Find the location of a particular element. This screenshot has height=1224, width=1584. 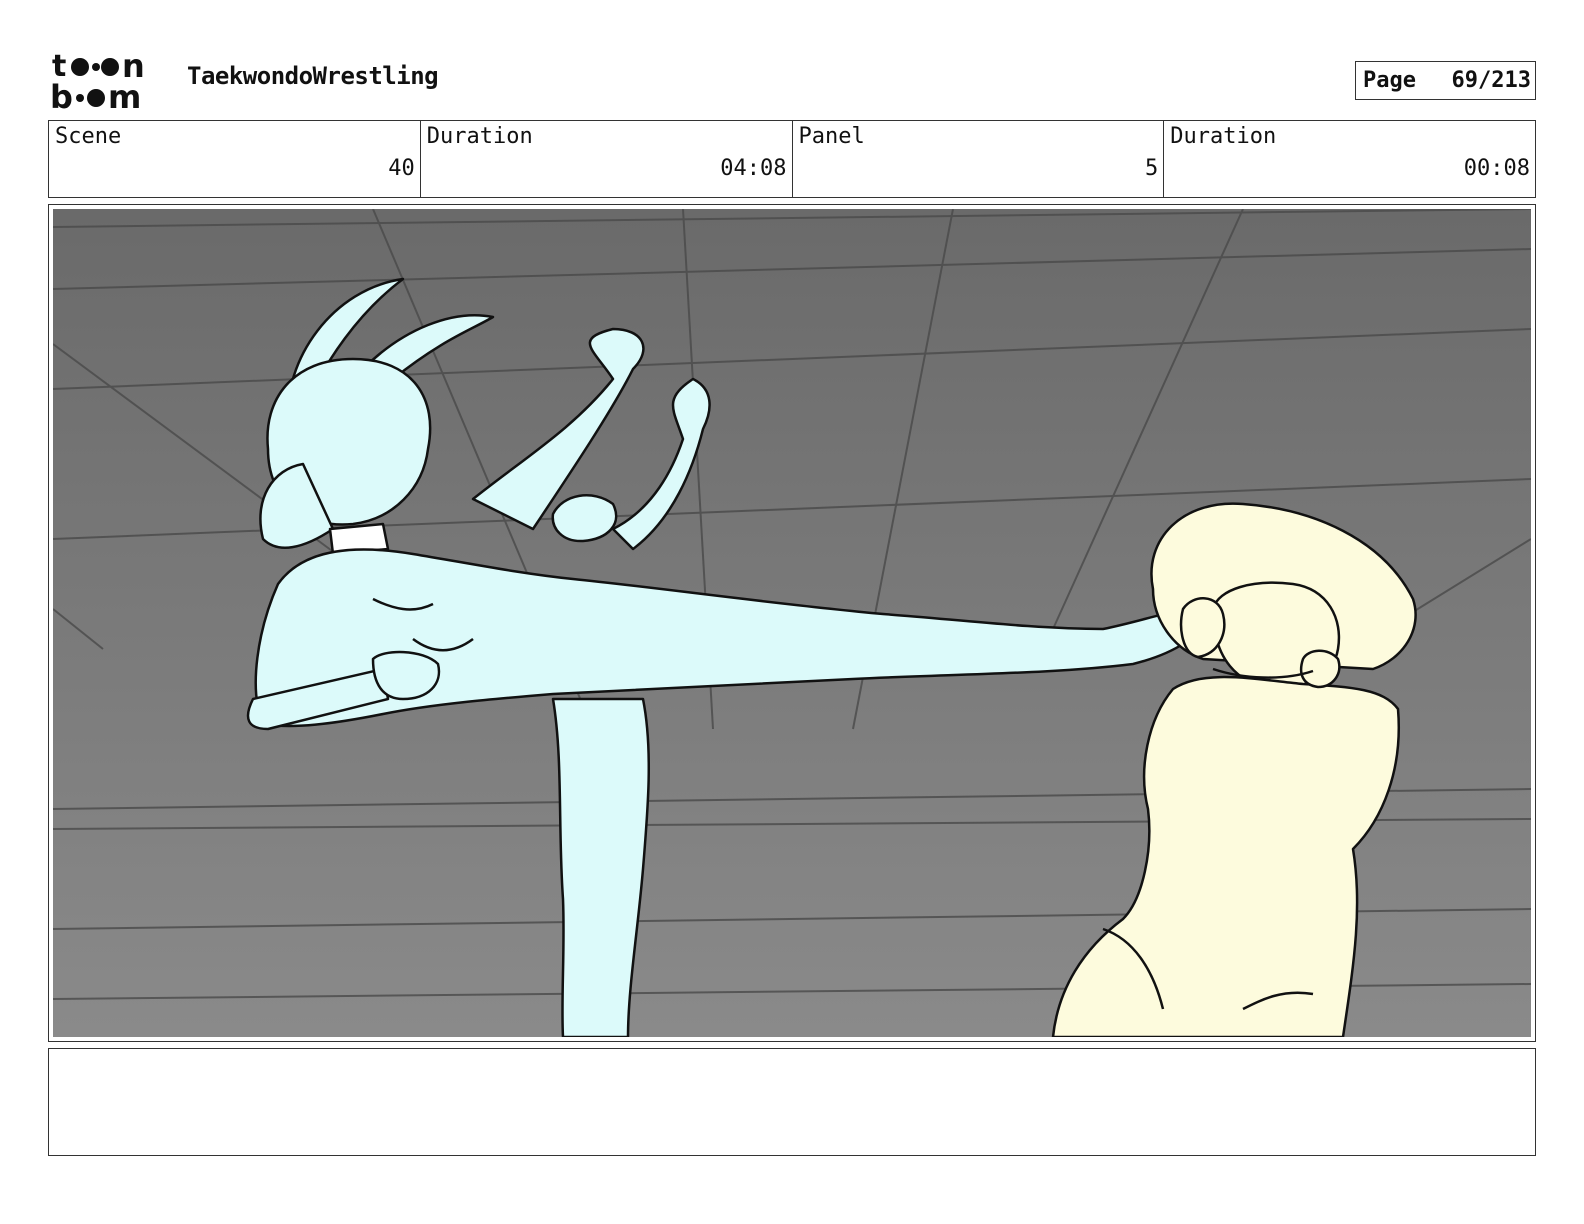

panel-label: Panel is located at coordinates (831, 136).